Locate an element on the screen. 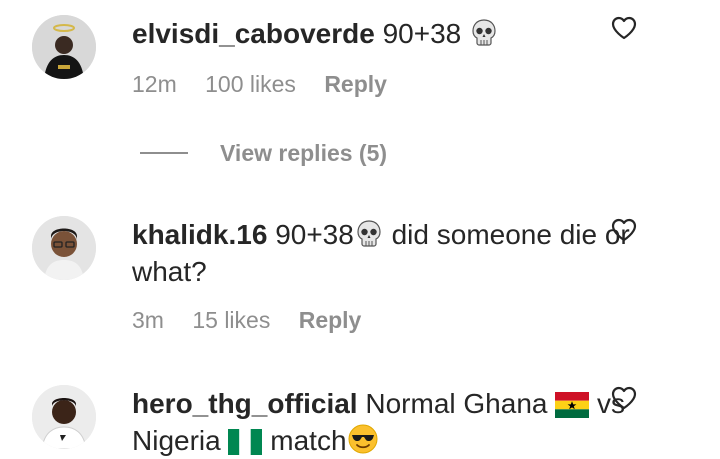 The image size is (720, 459). nigeria-flag-emoji is located at coordinates (245, 442).